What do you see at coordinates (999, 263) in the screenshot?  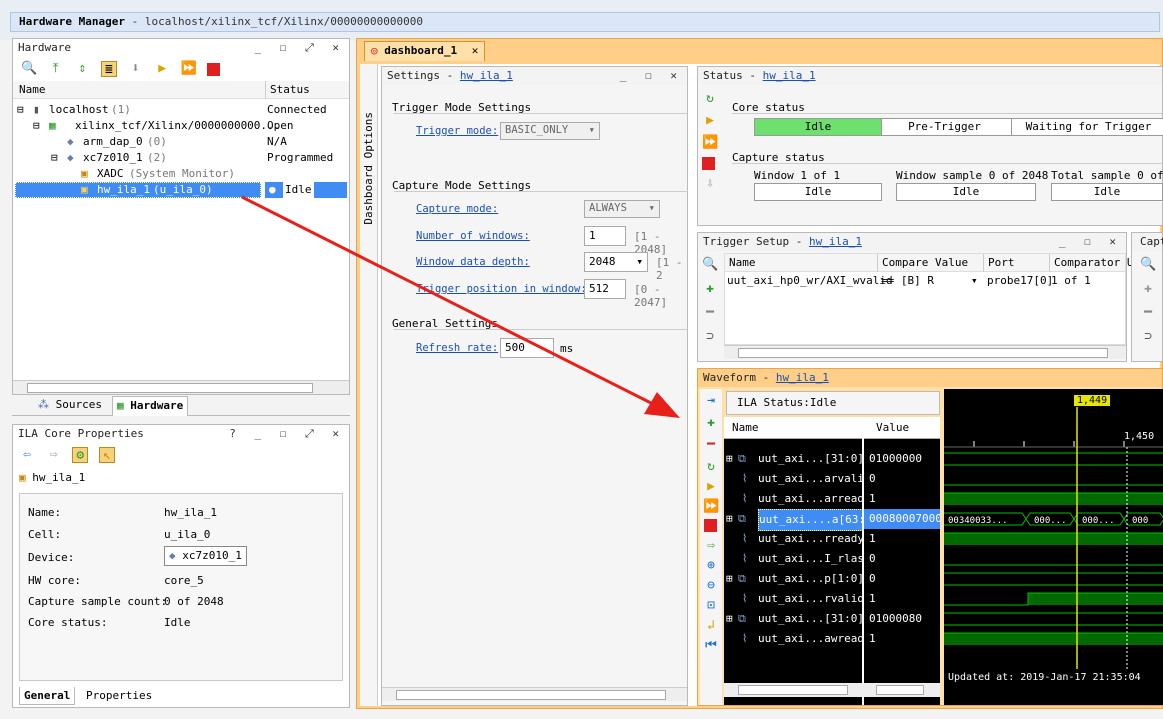 I see `col-port: Port` at bounding box center [999, 263].